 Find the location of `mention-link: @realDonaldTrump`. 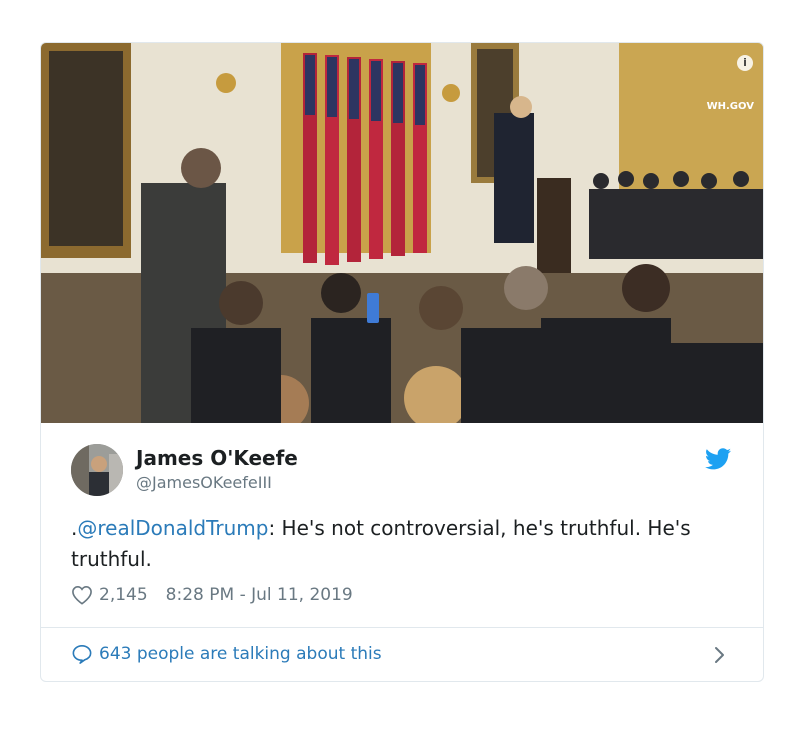

mention-link: @realDonaldTrump is located at coordinates (172, 528).